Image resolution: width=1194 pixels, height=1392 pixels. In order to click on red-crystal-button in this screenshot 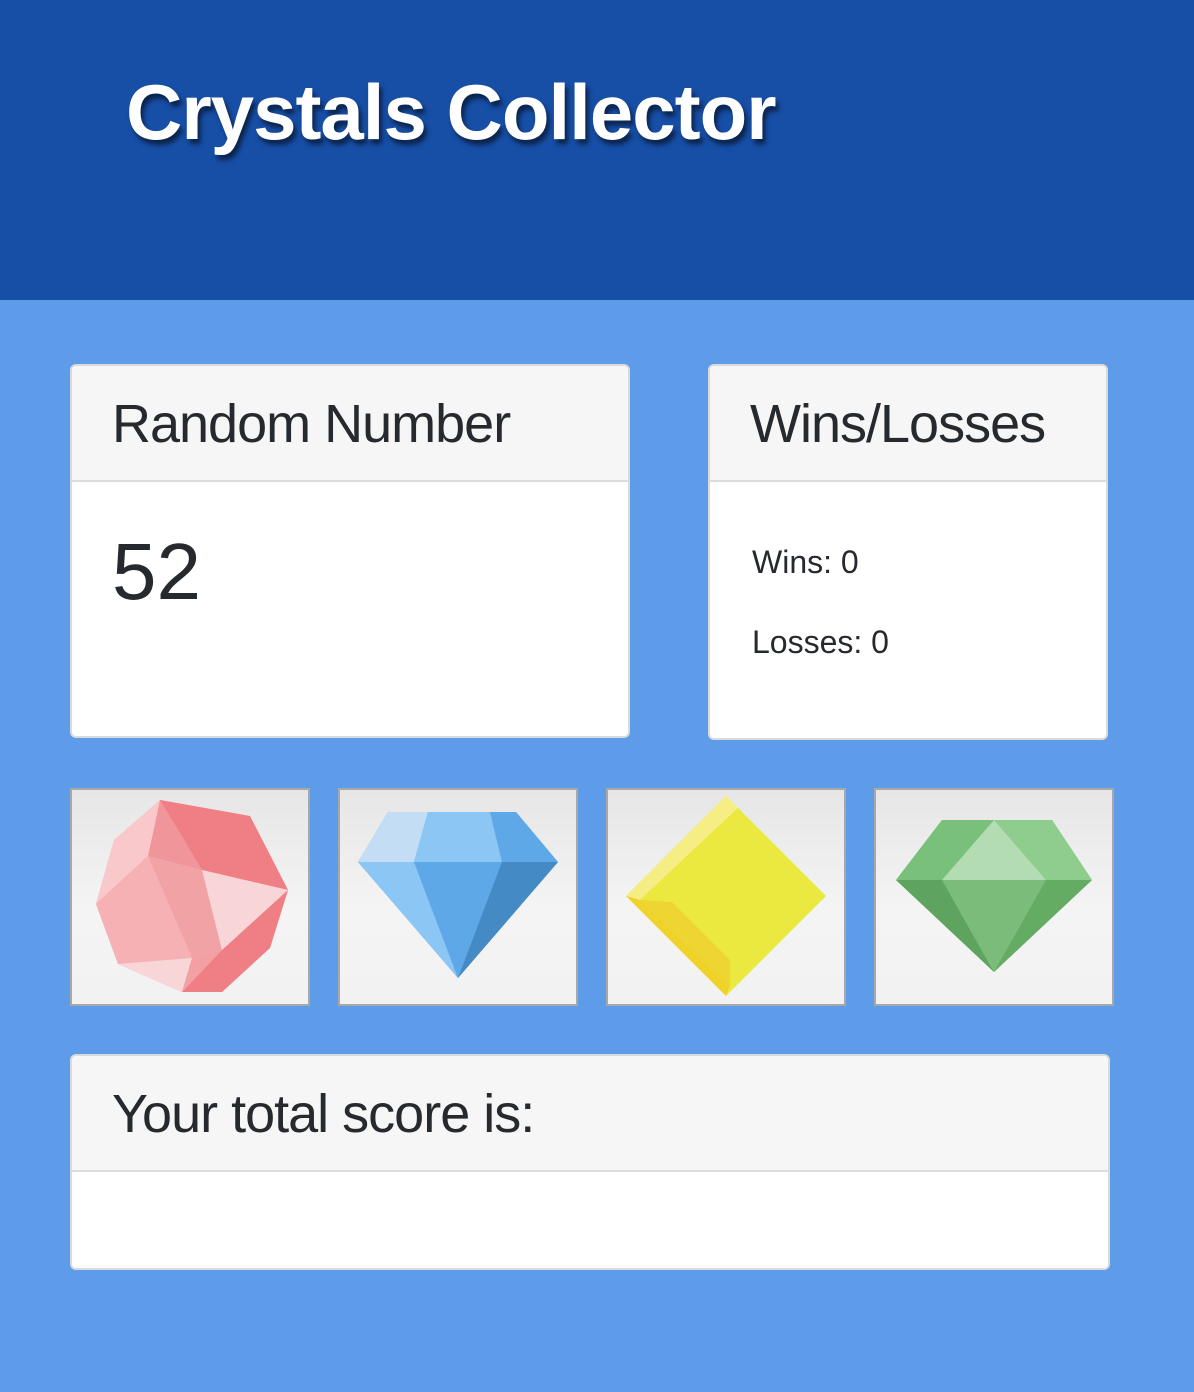, I will do `click(190, 897)`.